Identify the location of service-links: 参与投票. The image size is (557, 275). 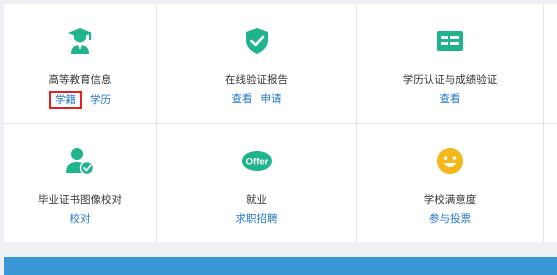
(450, 218).